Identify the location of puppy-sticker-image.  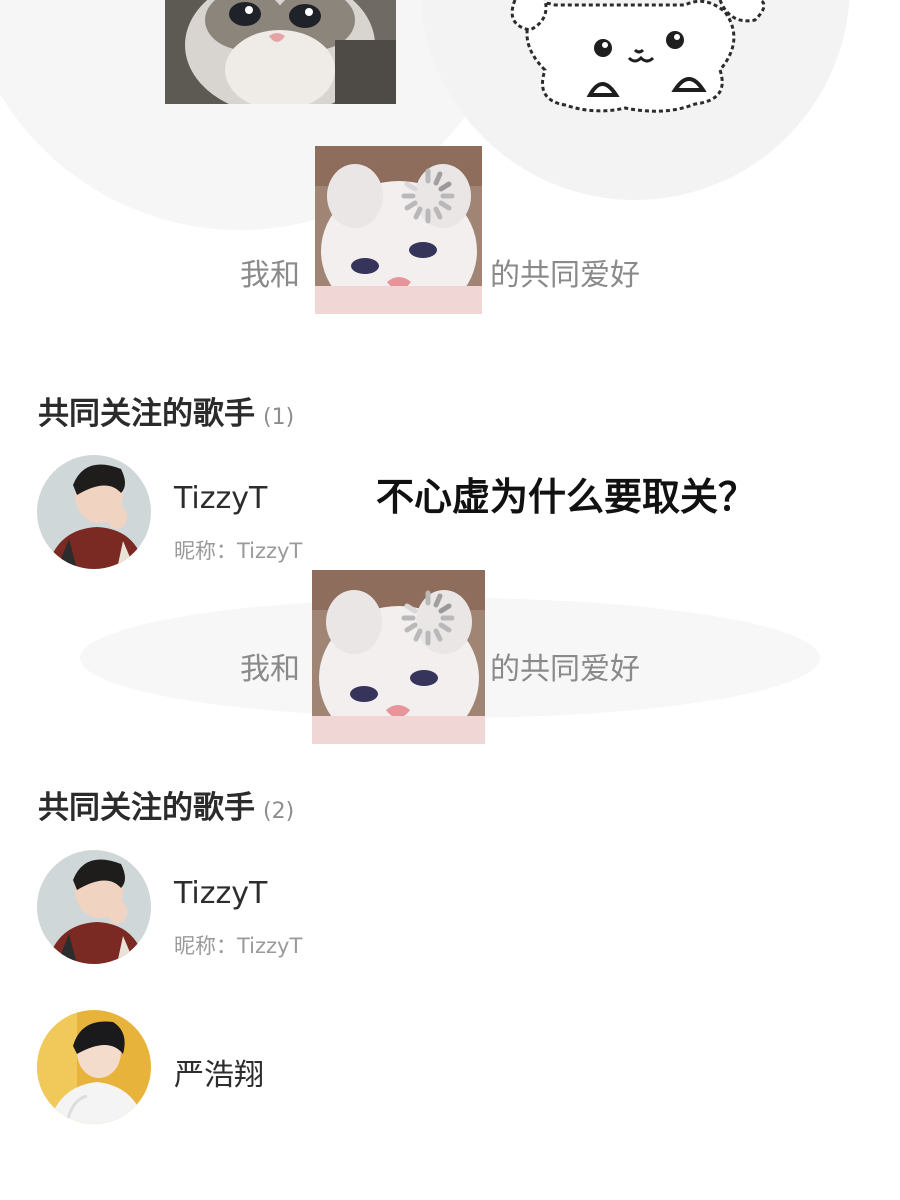
(637, 60).